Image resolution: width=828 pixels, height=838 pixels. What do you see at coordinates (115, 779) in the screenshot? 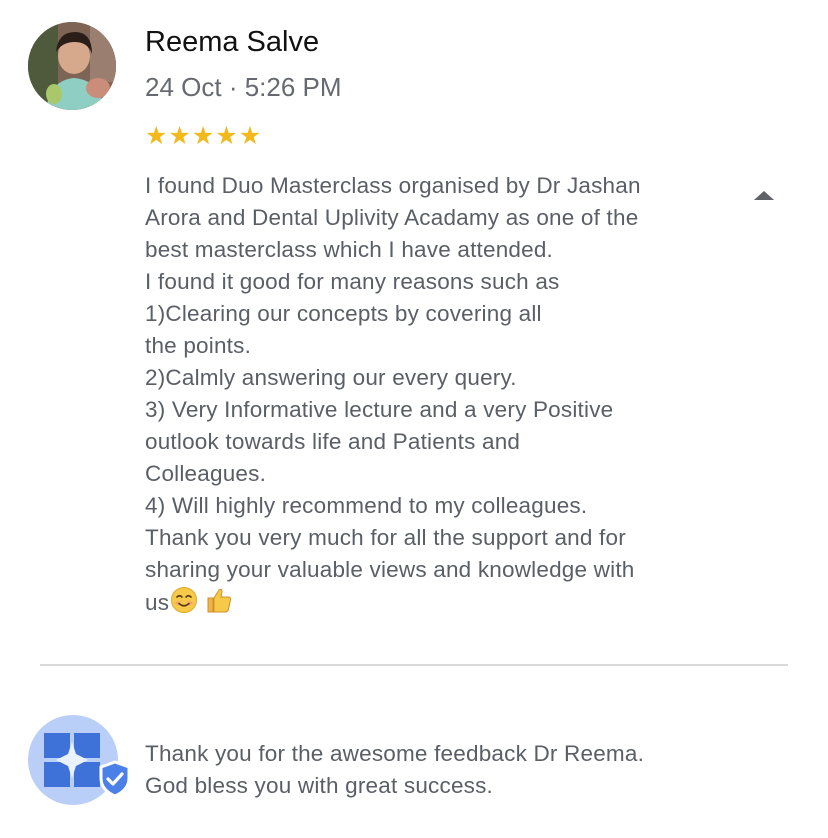
I see `verified-shield-icon` at bounding box center [115, 779].